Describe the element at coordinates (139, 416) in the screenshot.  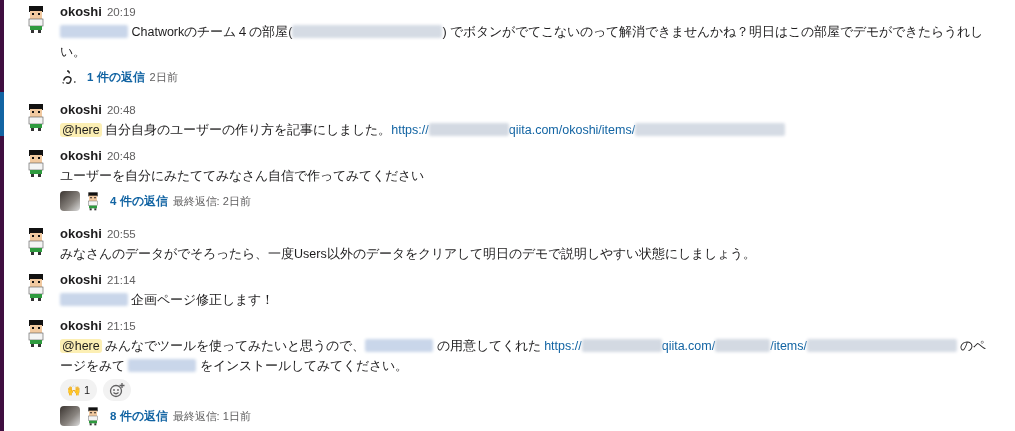
I see `replies-link: 8 件の返信` at that location.